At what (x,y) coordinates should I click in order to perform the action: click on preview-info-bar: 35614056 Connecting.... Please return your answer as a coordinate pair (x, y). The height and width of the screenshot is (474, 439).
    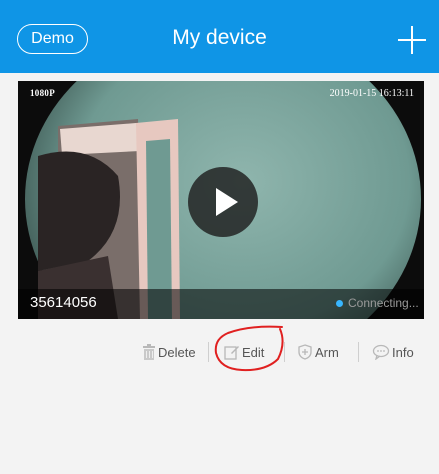
    Looking at the image, I should click on (221, 304).